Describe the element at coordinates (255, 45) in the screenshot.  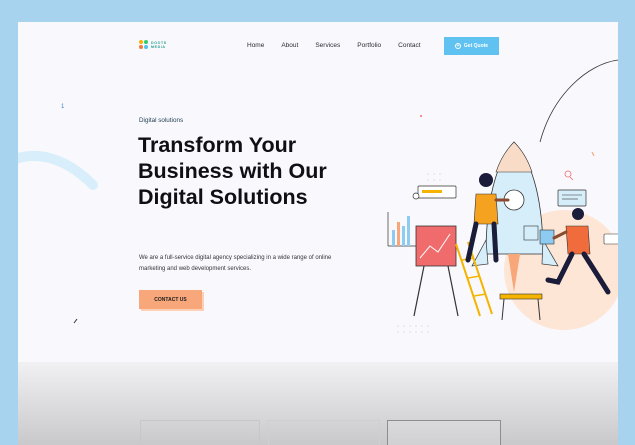
I see `nav-item-home: Home` at that location.